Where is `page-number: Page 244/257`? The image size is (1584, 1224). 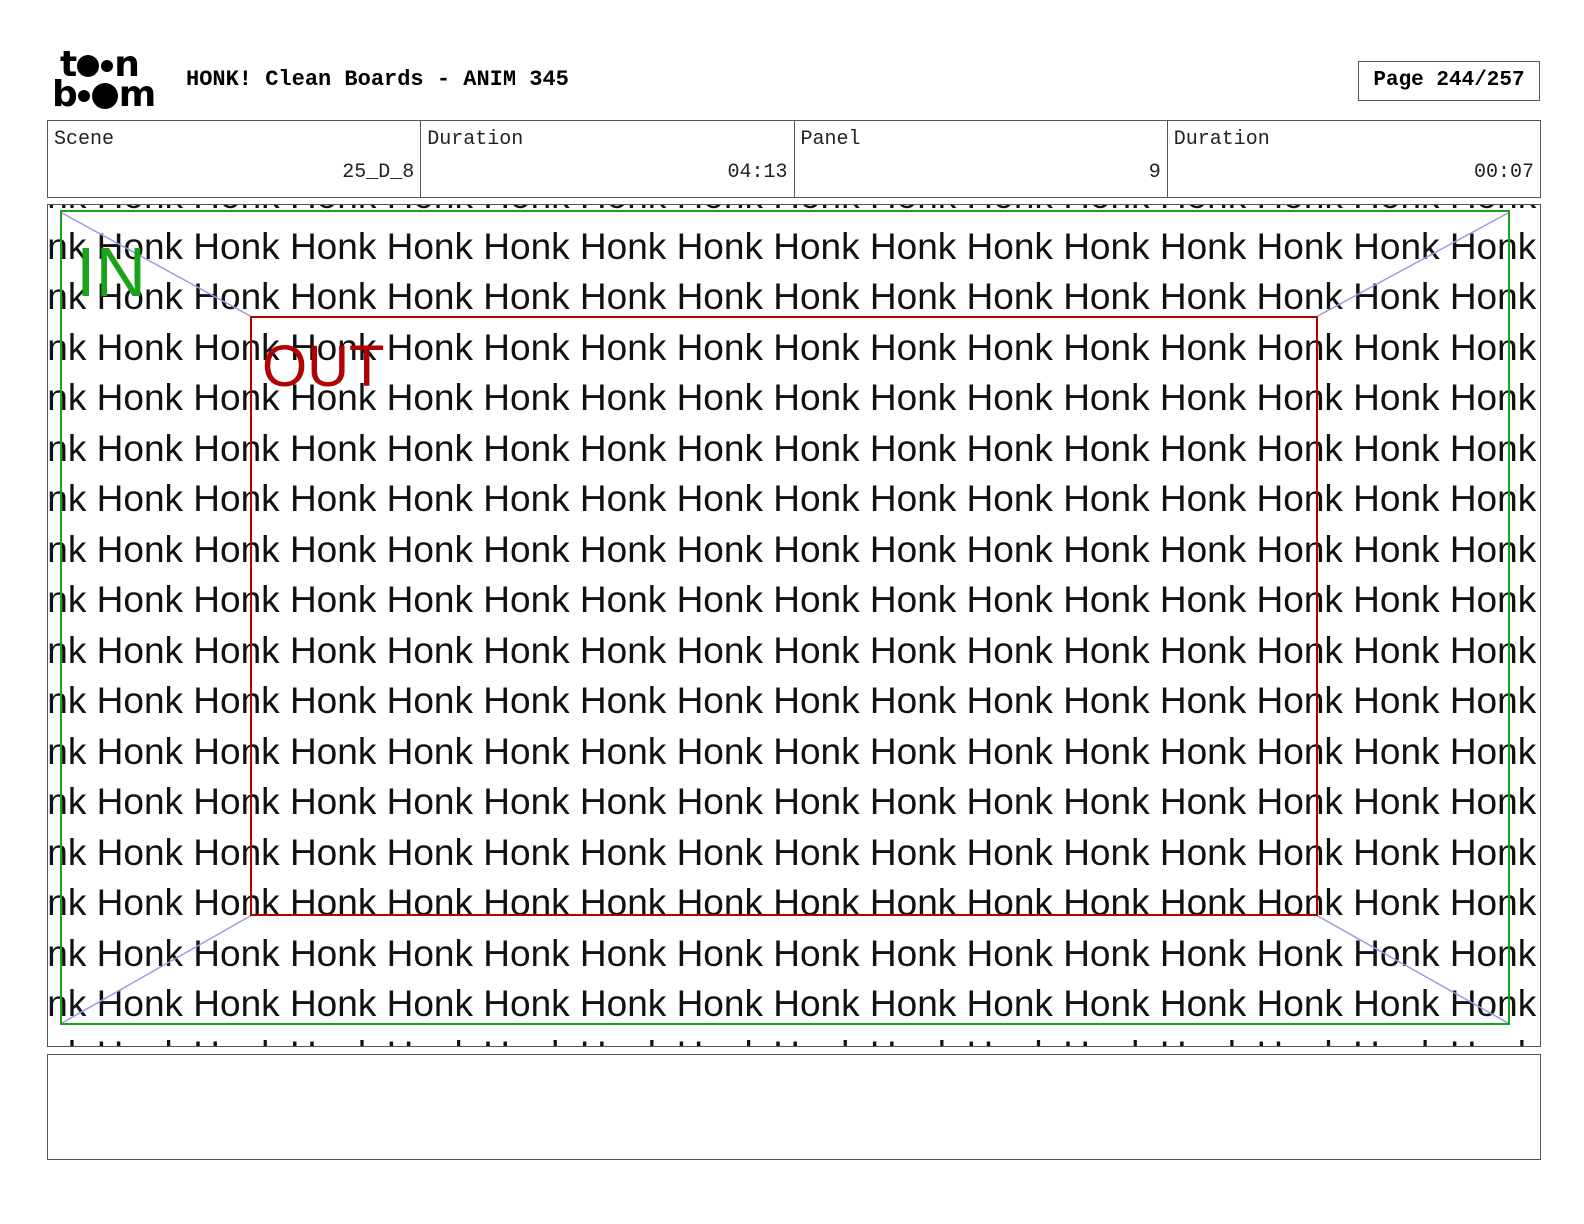
page-number: Page 244/257 is located at coordinates (1449, 81).